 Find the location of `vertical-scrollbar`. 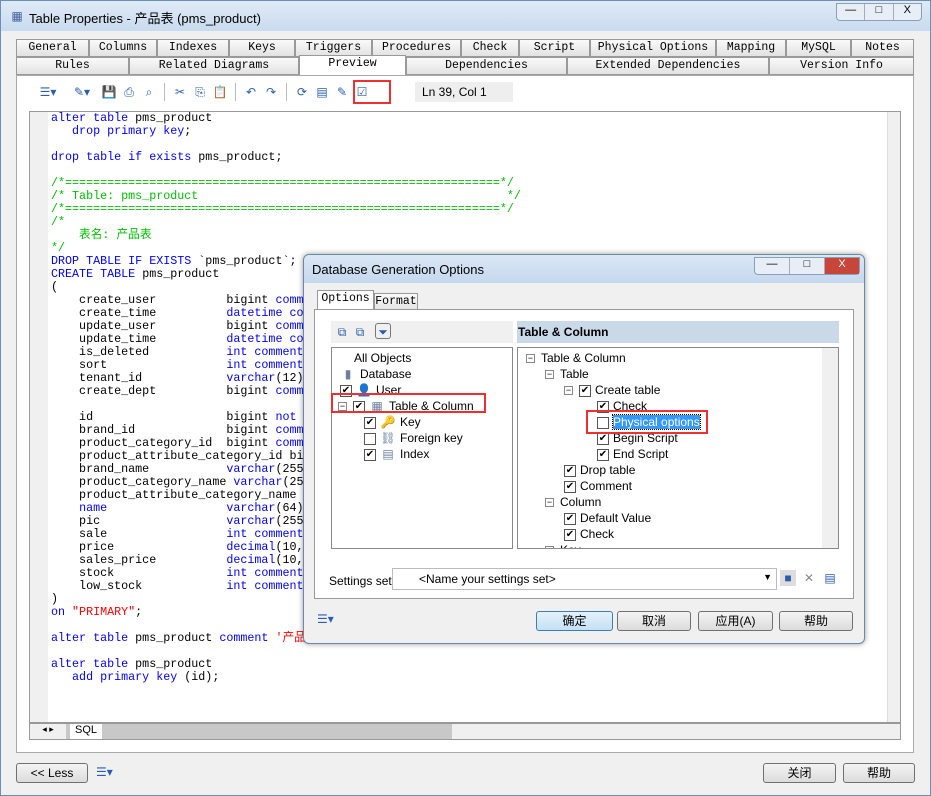

vertical-scrollbar is located at coordinates (893, 417).